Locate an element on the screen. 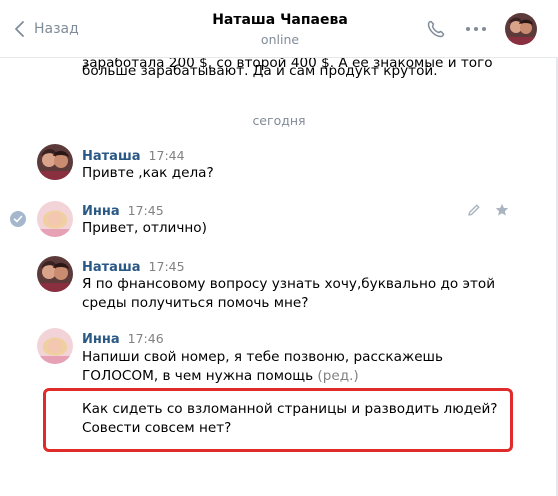  pencil-icon is located at coordinates (474, 210).